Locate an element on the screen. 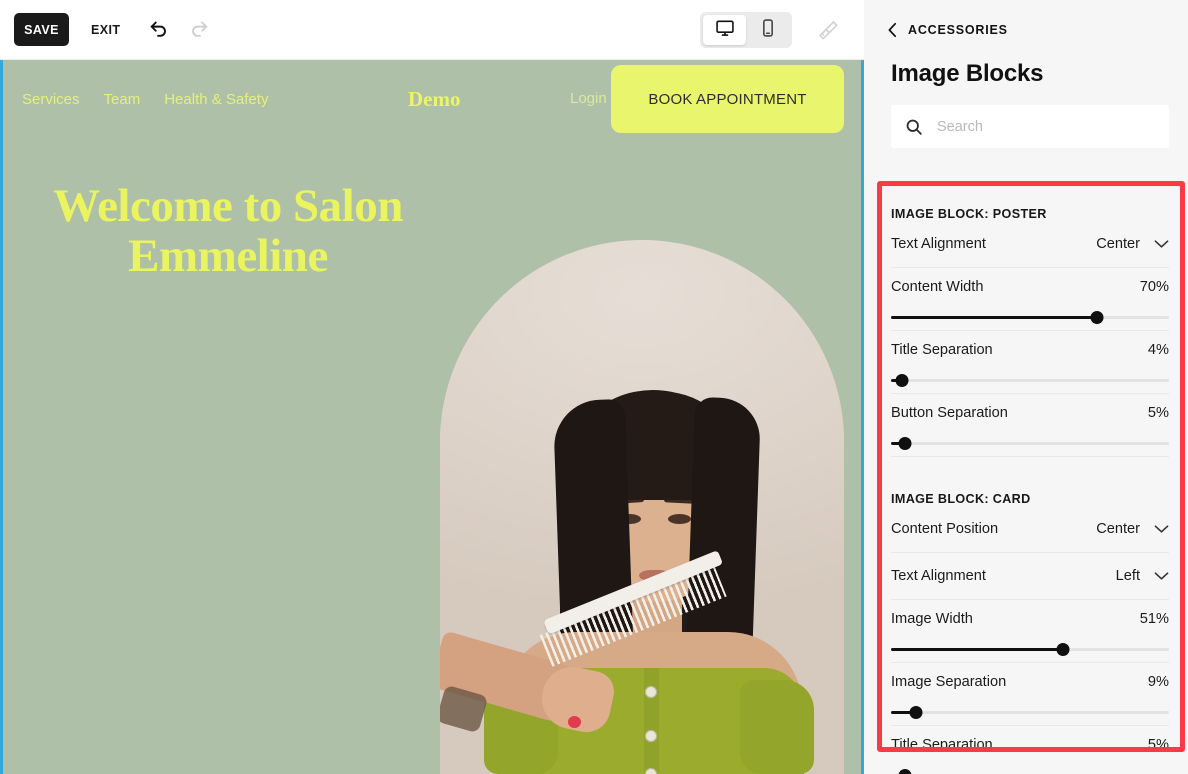 The width and height of the screenshot is (1188, 774). device-toolbar is located at coordinates (773, 29).